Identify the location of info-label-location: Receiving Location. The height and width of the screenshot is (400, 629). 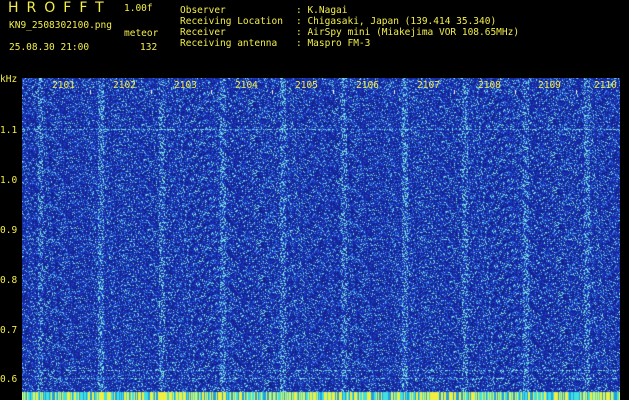
(231, 21).